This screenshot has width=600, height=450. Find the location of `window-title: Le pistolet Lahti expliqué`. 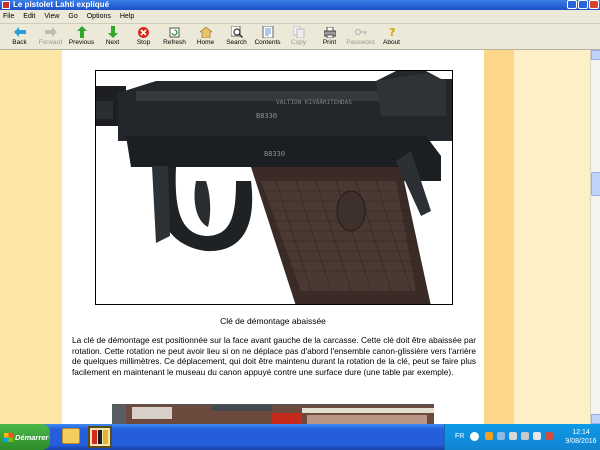

window-title: Le pistolet Lahti expliqué is located at coordinates (61, 4).